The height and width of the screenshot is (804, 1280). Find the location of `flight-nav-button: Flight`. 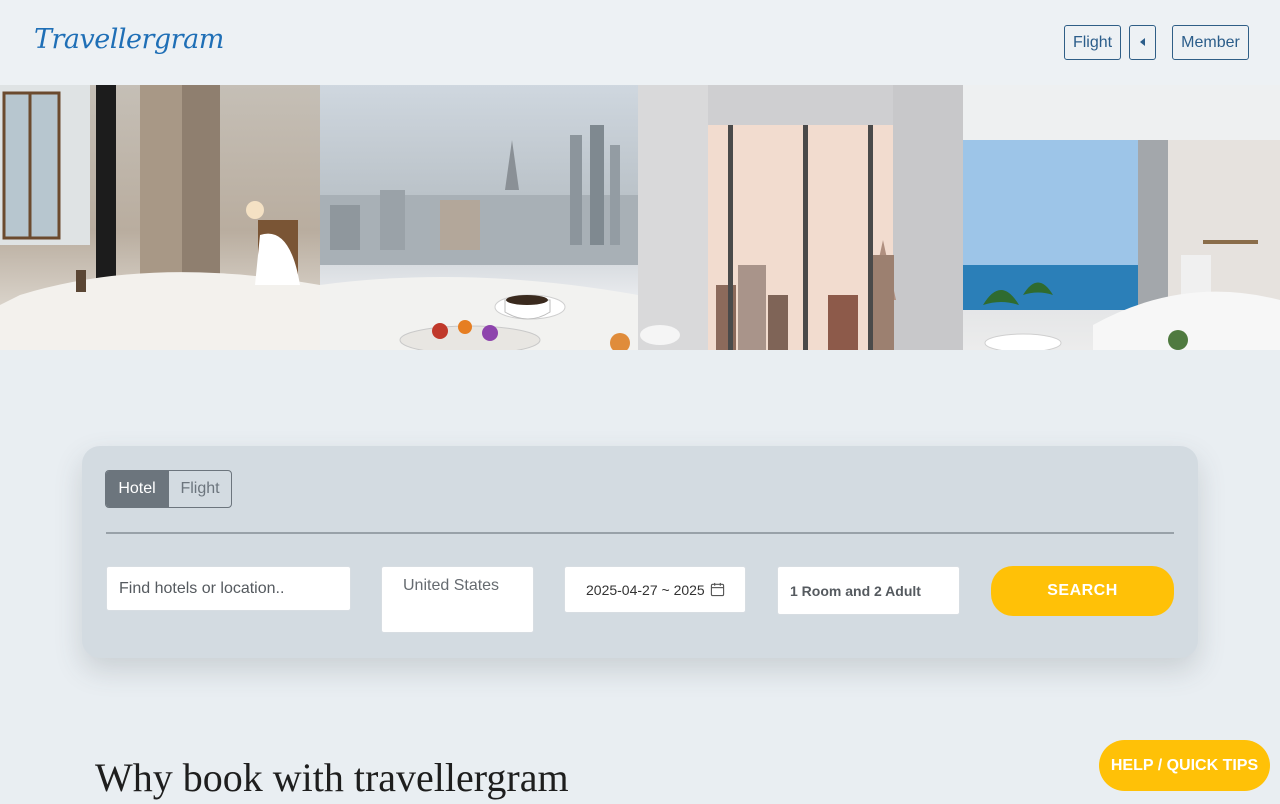

flight-nav-button: Flight is located at coordinates (1092, 42).